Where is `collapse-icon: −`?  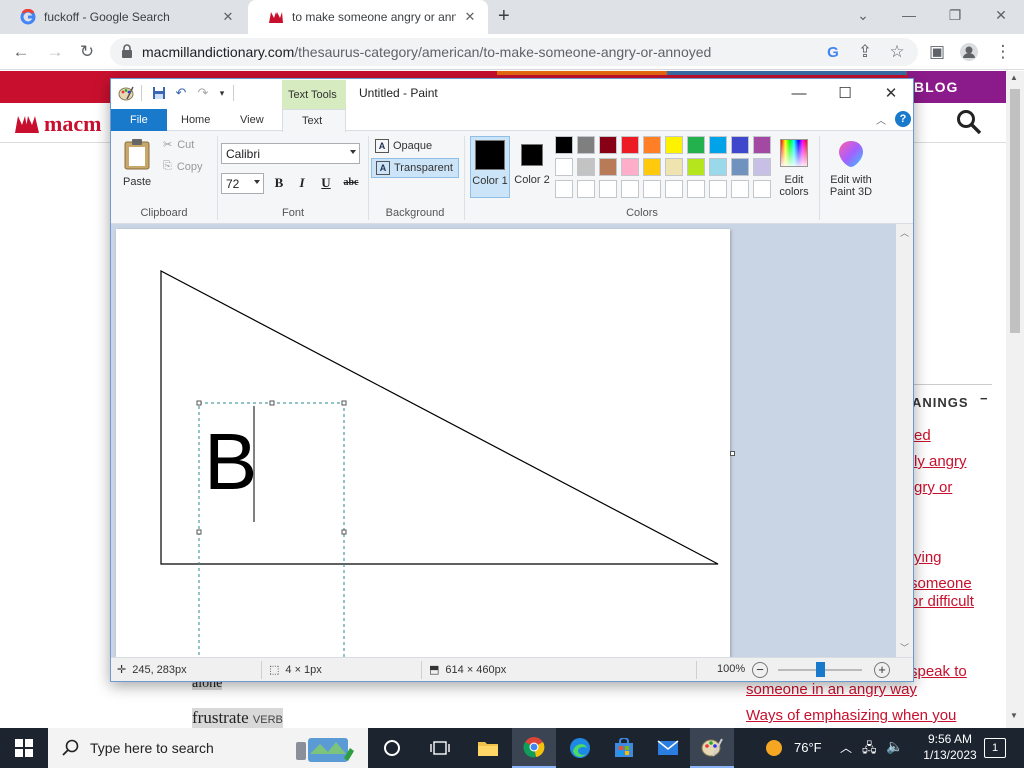
collapse-icon: − is located at coordinates (984, 398).